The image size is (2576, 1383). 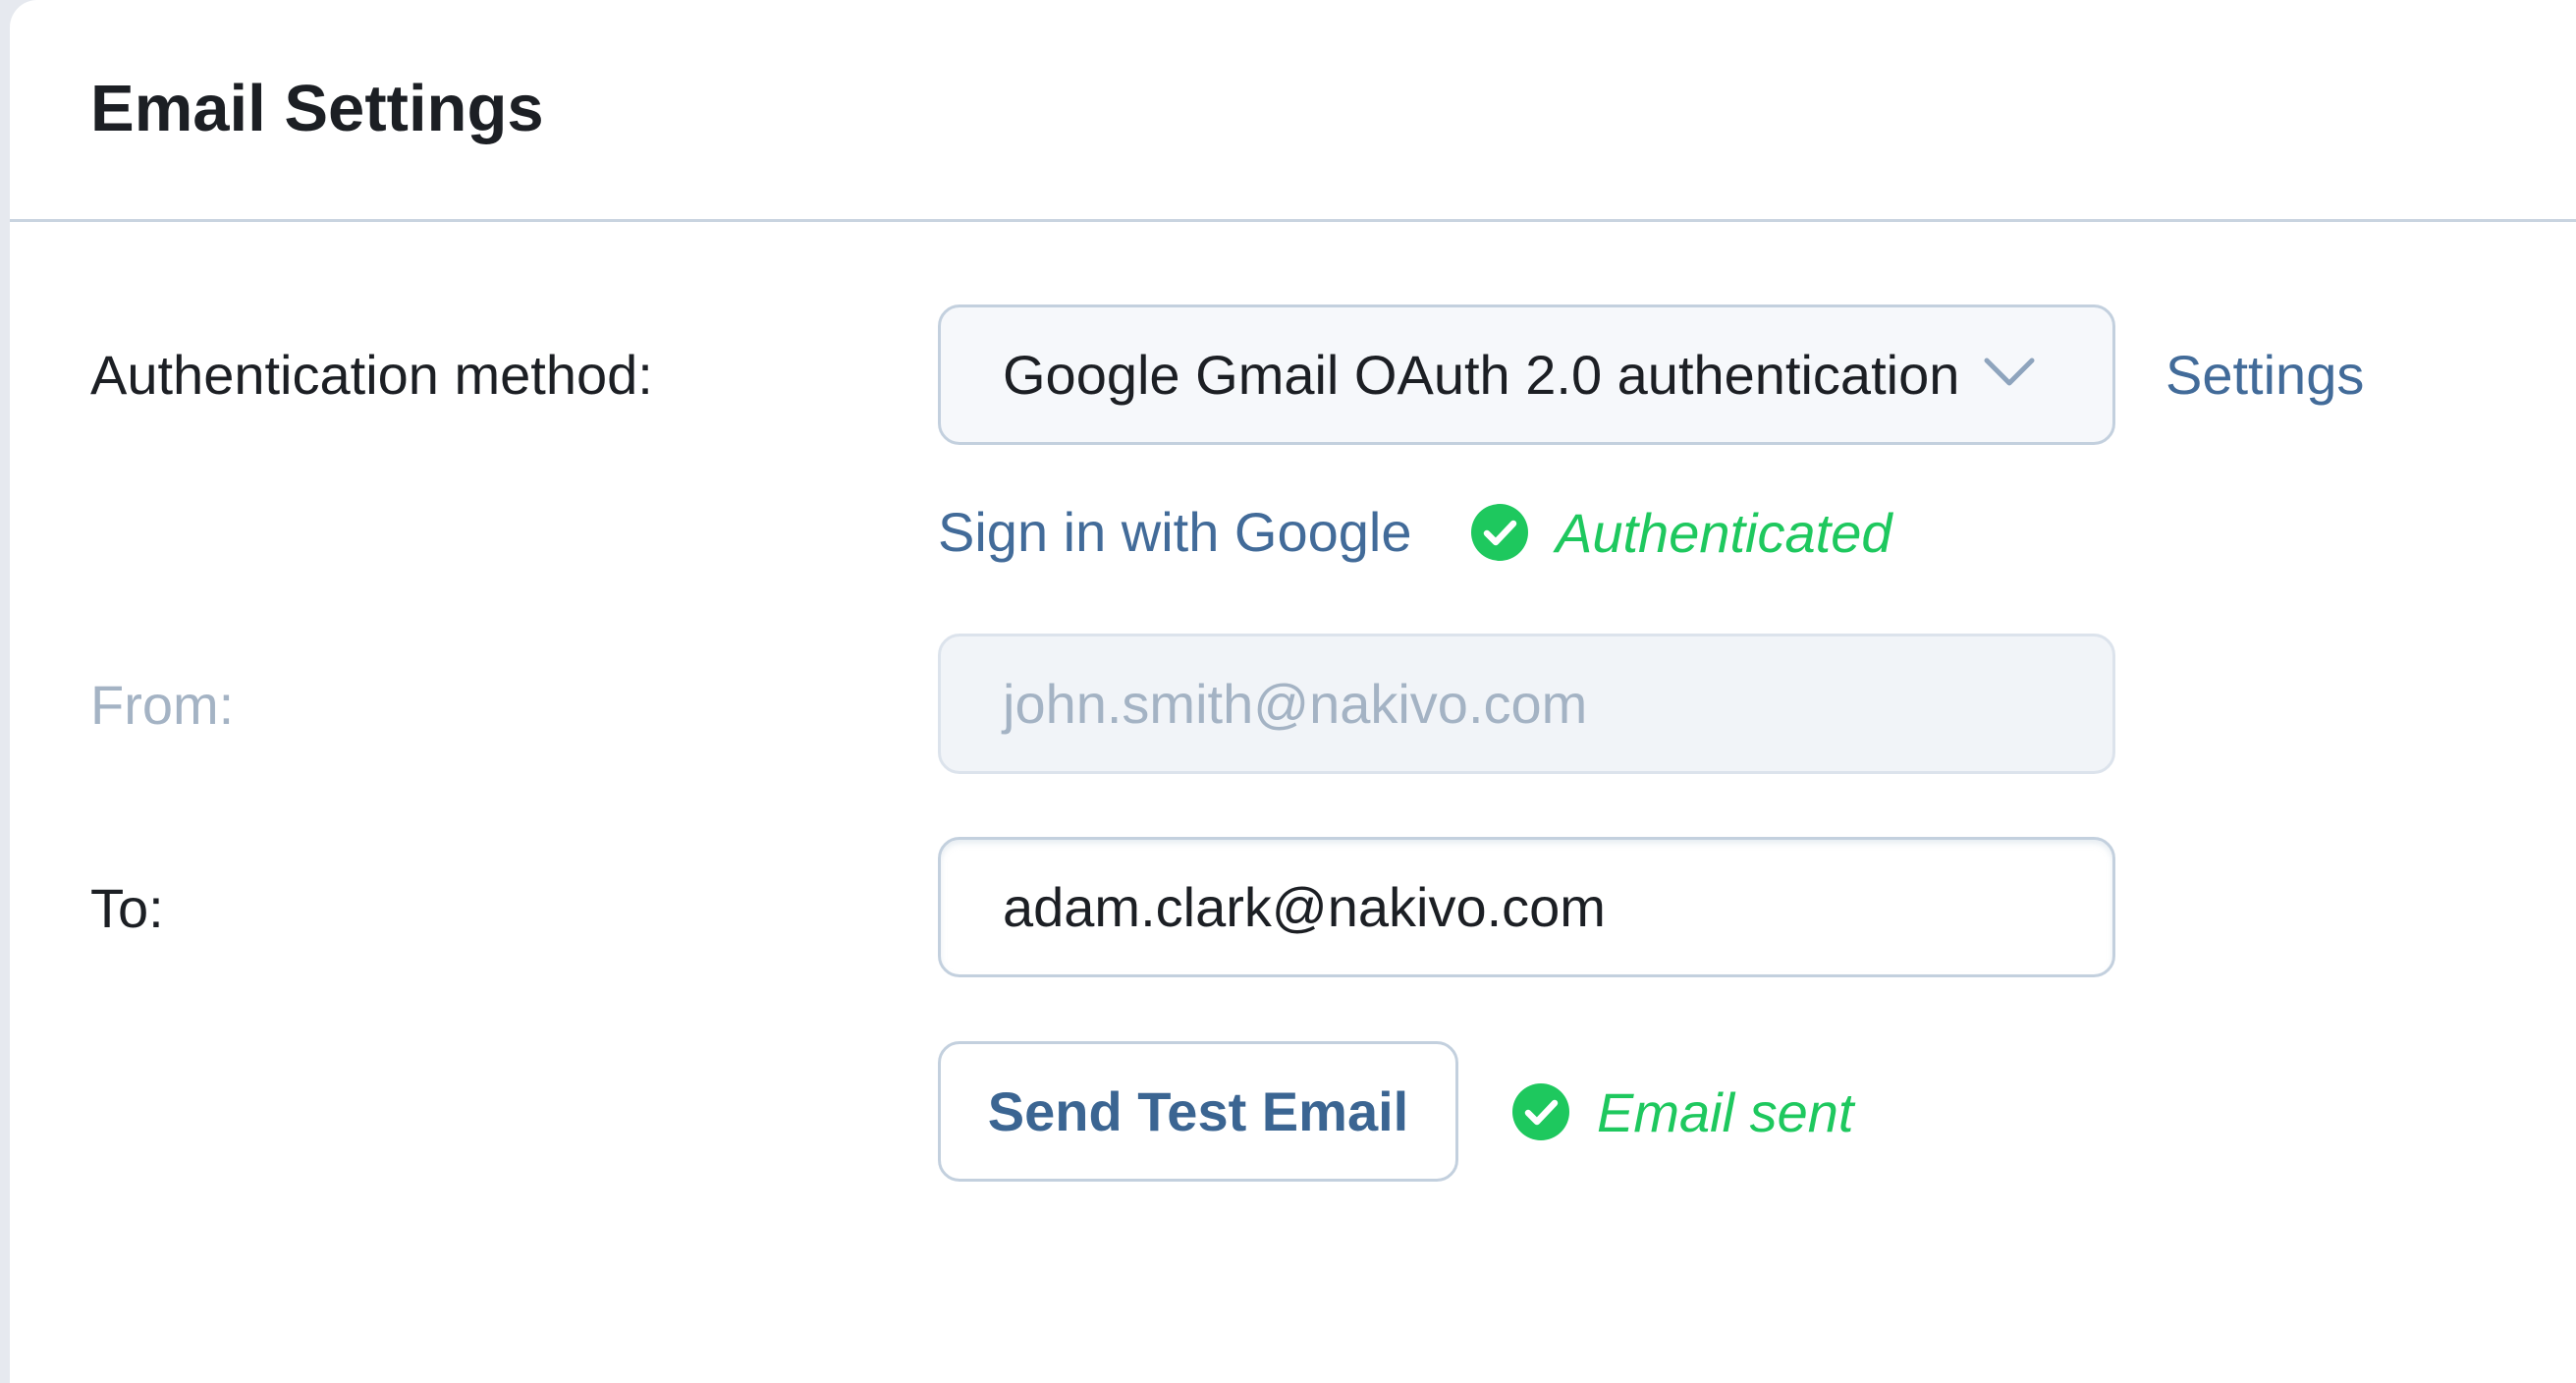 I want to click on sign-in-with-google-link: Sign in with Google, so click(x=1175, y=533).